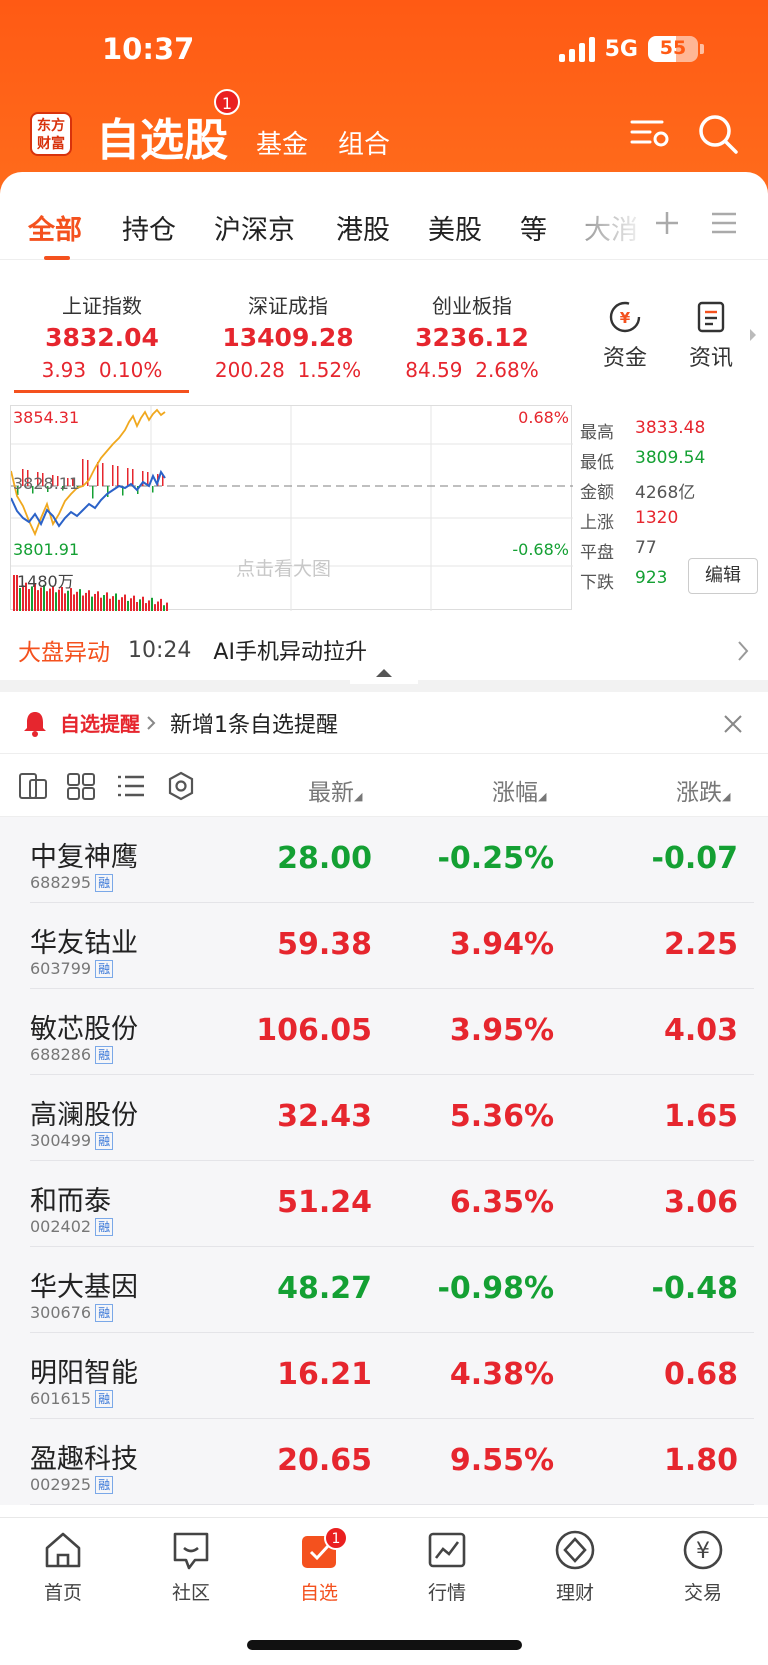 The image size is (768, 1665). Describe the element at coordinates (624, 580) in the screenshot. I see `stat-down-count: 下跌 923` at that location.